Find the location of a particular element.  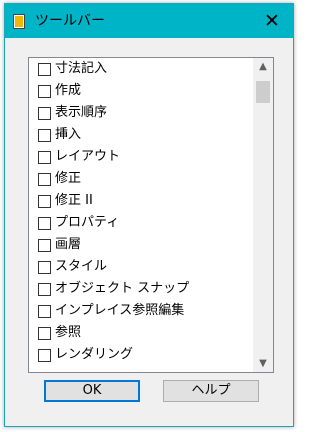

list-item: 画層 is located at coordinates (141, 245).